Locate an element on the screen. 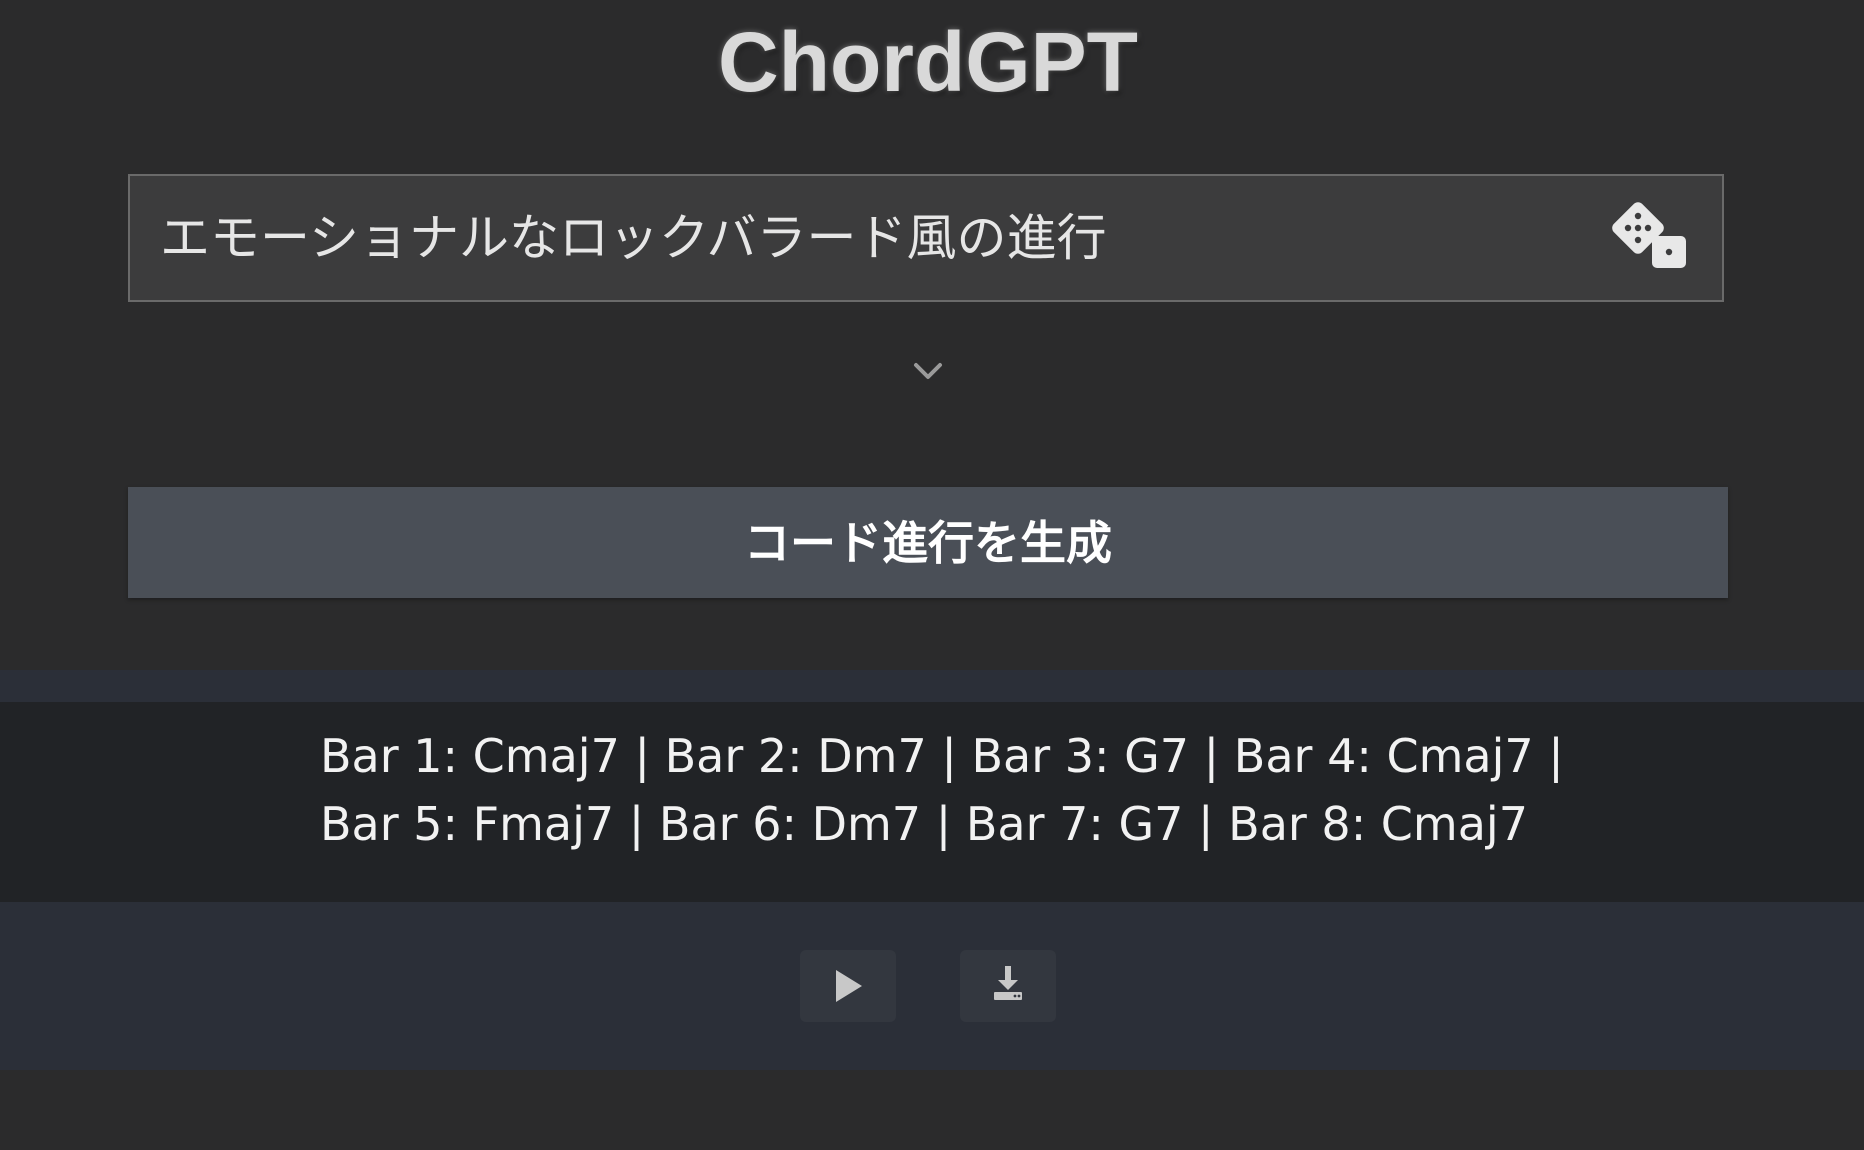  chevron-down-icon is located at coordinates (928, 371).